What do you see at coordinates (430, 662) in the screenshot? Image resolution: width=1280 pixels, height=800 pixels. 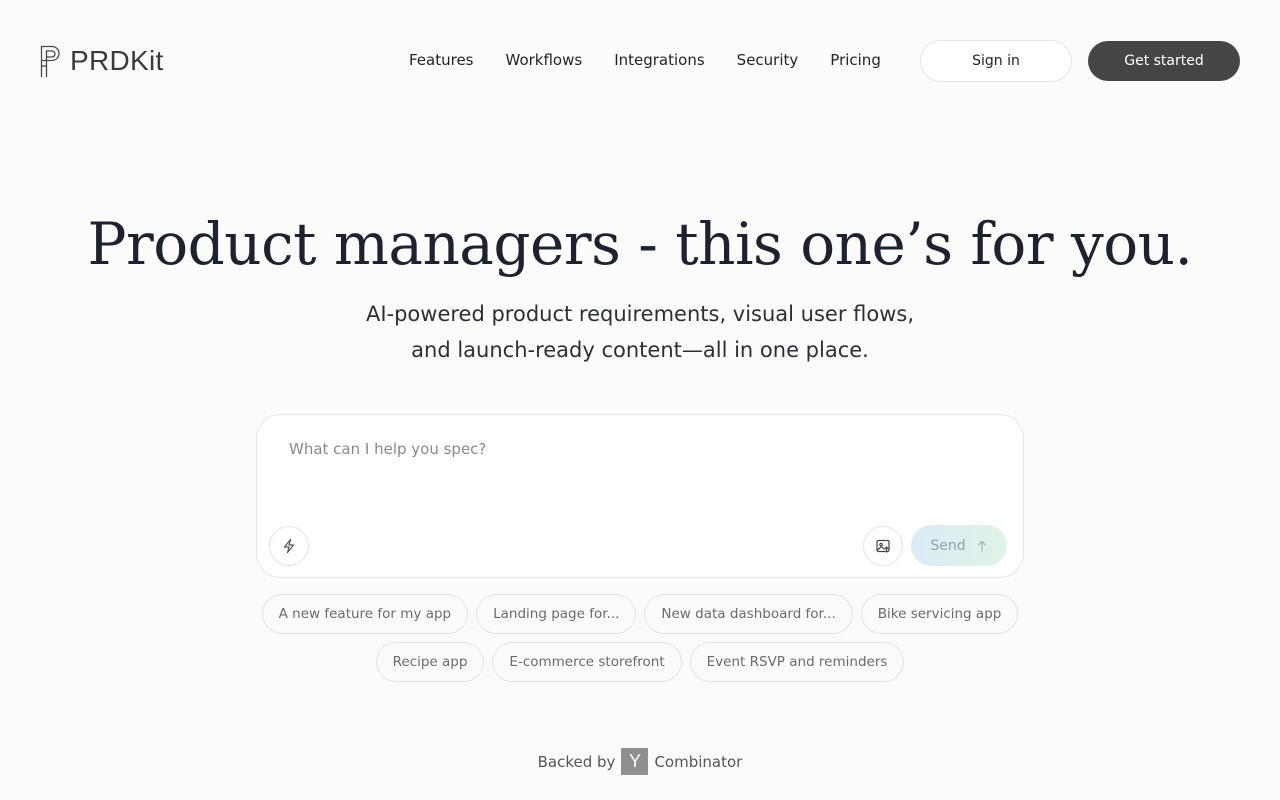 I see `suggestion-chip: Recipe app` at bounding box center [430, 662].